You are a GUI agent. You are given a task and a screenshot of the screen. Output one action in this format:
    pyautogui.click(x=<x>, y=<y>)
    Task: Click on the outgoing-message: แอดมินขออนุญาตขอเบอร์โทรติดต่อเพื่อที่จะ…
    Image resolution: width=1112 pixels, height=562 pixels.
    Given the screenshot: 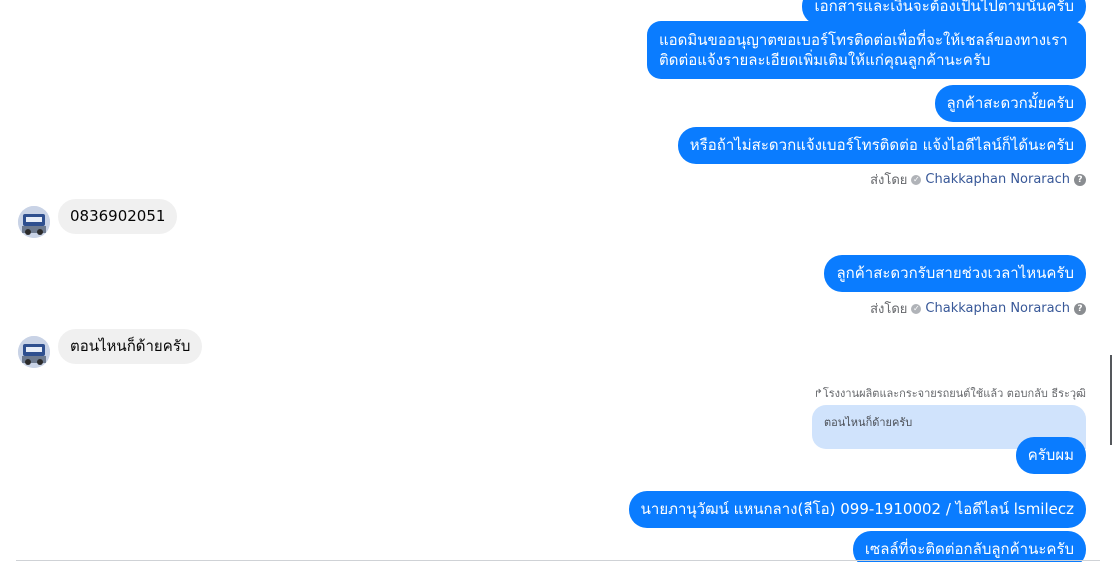 What is the action you would take?
    pyautogui.click(x=866, y=50)
    